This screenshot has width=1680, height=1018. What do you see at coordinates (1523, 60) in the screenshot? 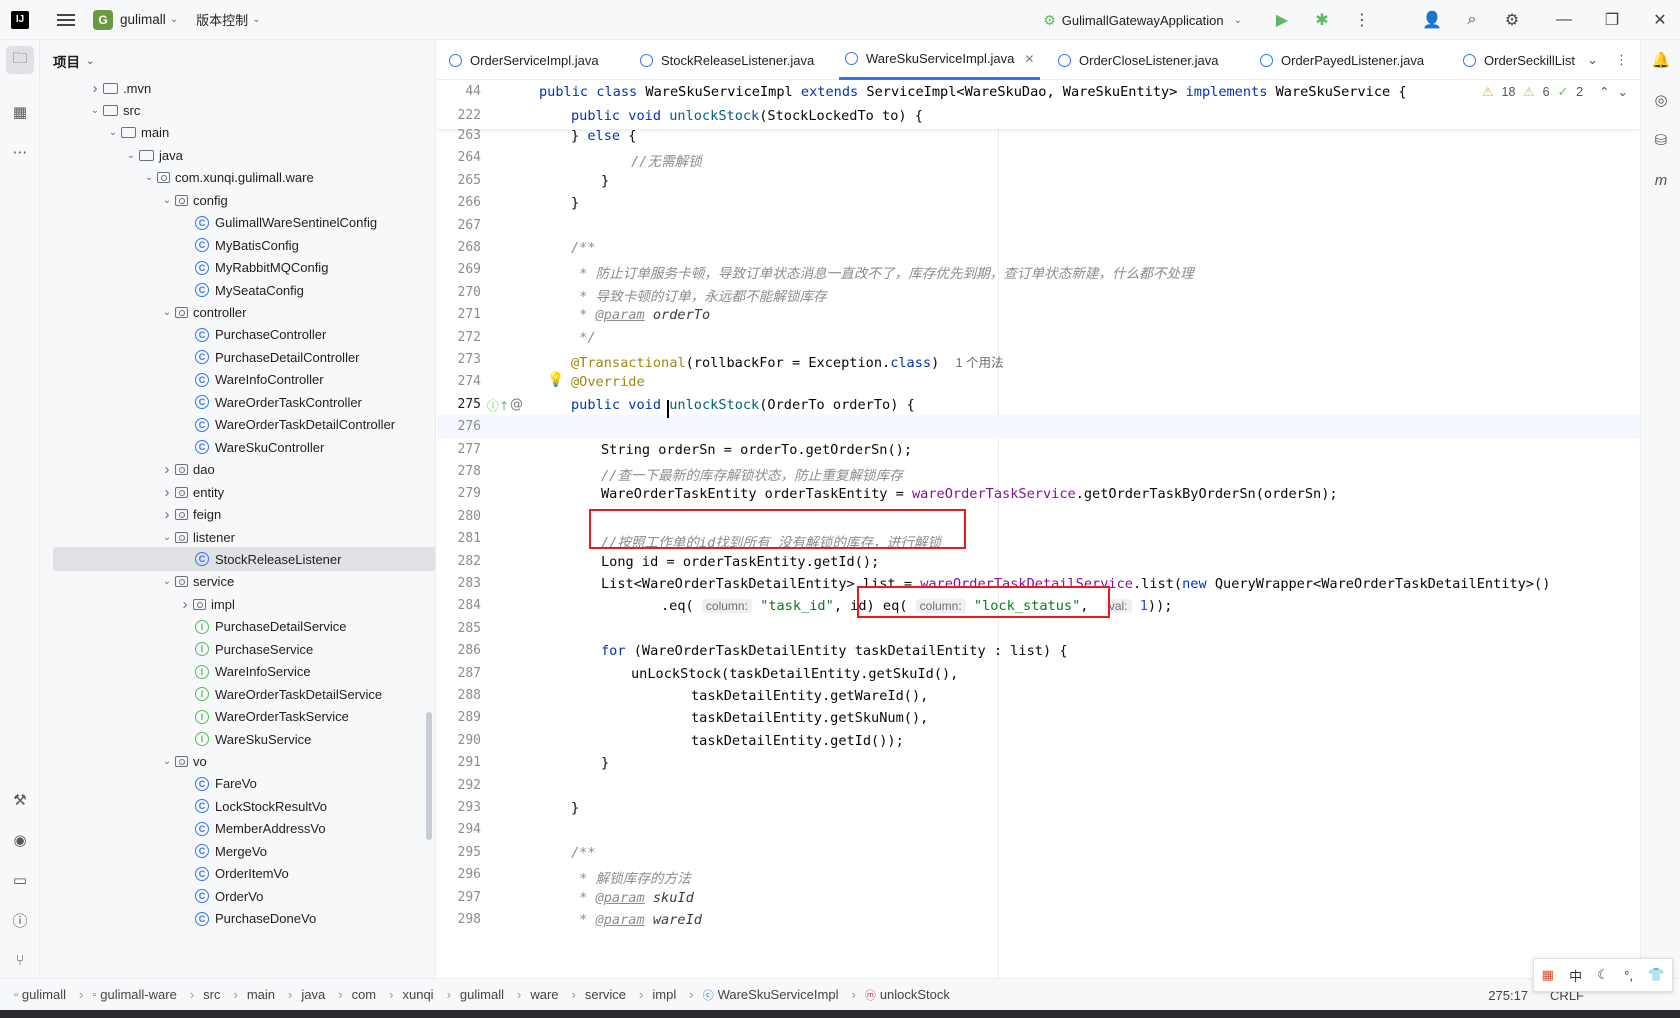
I see `tab-order-seckill-listener: OrderSeckillList` at bounding box center [1523, 60].